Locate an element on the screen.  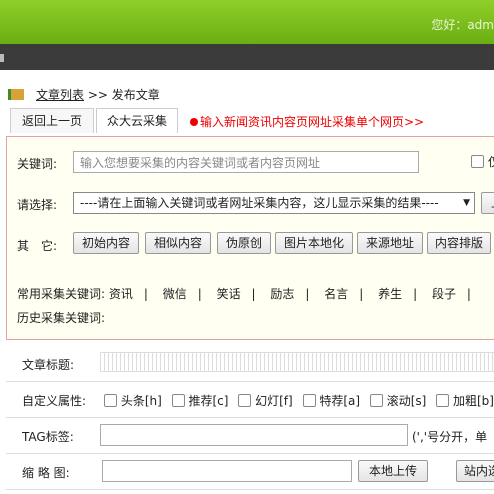
breadcrumb: 文章列表 >> 发布文章 is located at coordinates (84, 94).